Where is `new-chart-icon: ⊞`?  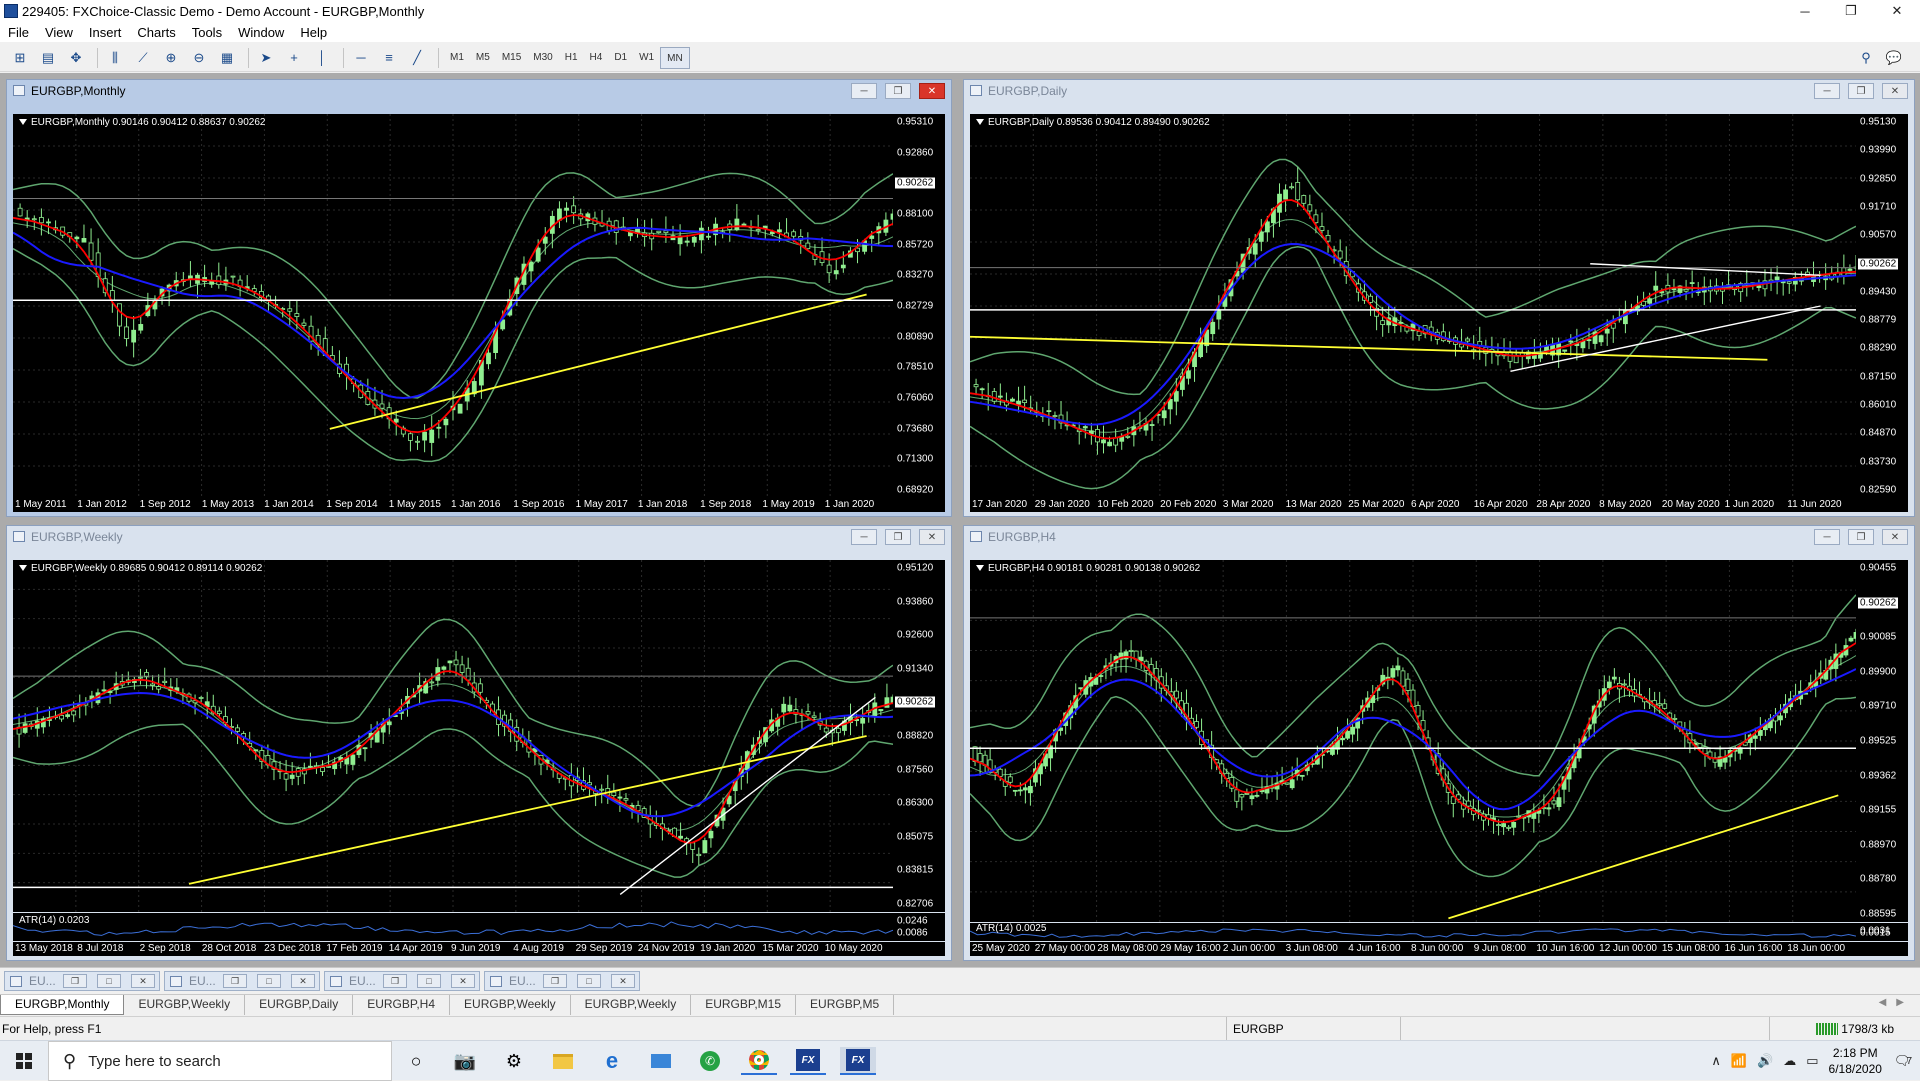
new-chart-icon: ⊞ is located at coordinates (20, 58).